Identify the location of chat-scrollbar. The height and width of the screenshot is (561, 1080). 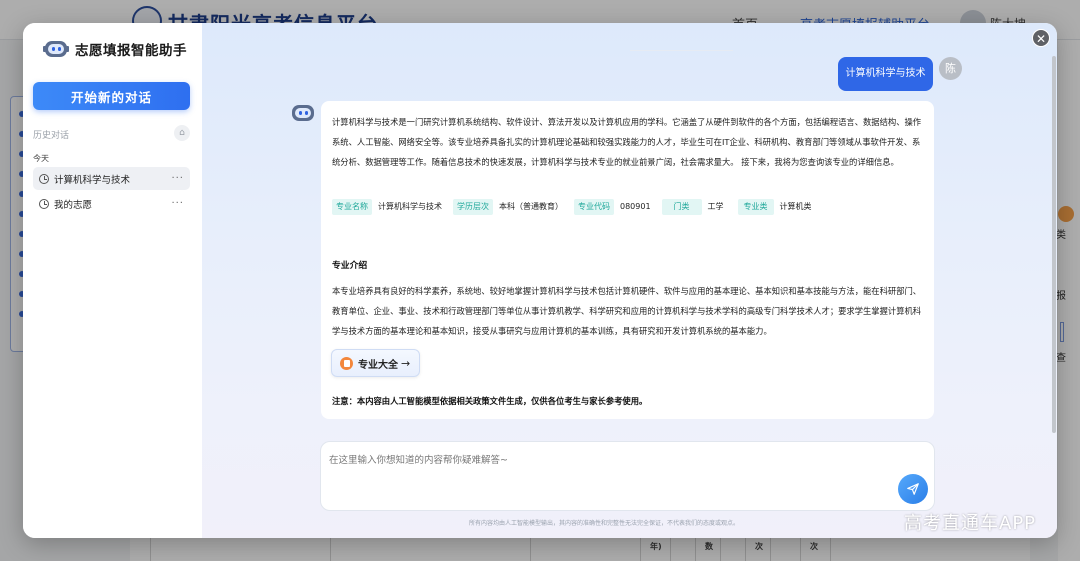
(1054, 244).